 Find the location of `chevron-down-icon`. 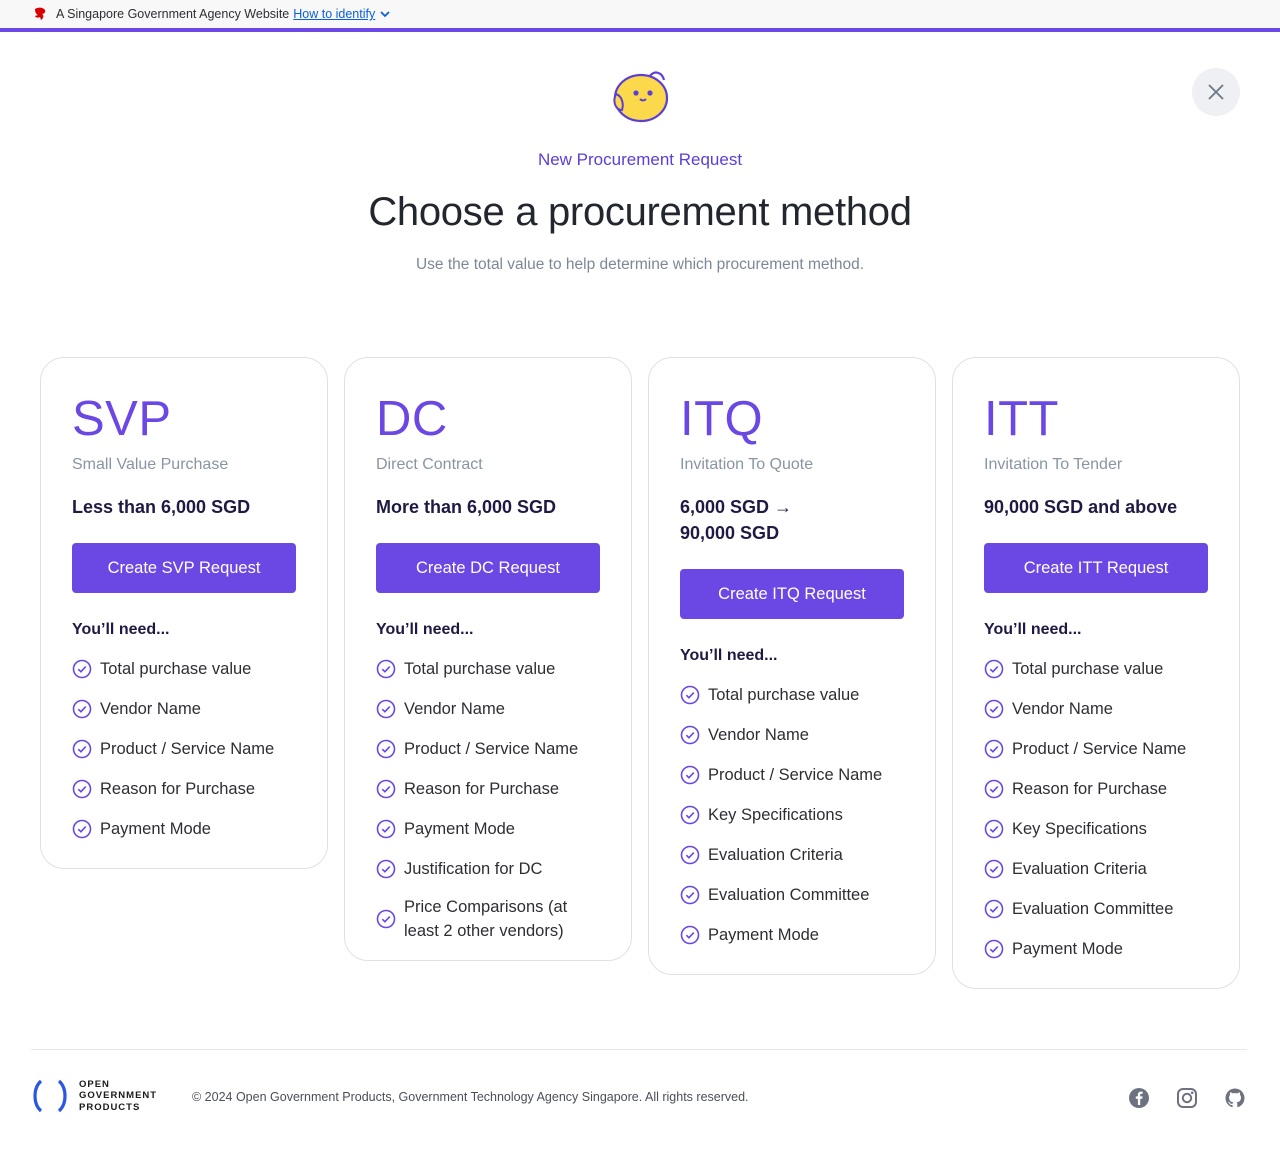

chevron-down-icon is located at coordinates (385, 13).